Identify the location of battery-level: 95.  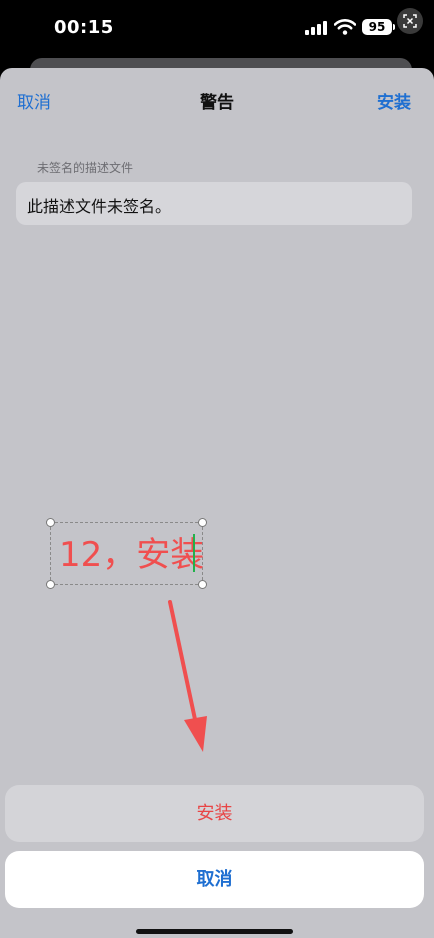
(377, 27).